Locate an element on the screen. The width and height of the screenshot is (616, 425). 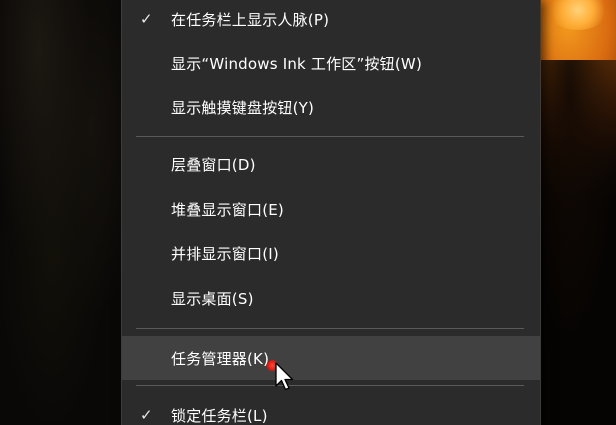
menu-item-show-desktop: 显示桌面(S) is located at coordinates (331, 298).